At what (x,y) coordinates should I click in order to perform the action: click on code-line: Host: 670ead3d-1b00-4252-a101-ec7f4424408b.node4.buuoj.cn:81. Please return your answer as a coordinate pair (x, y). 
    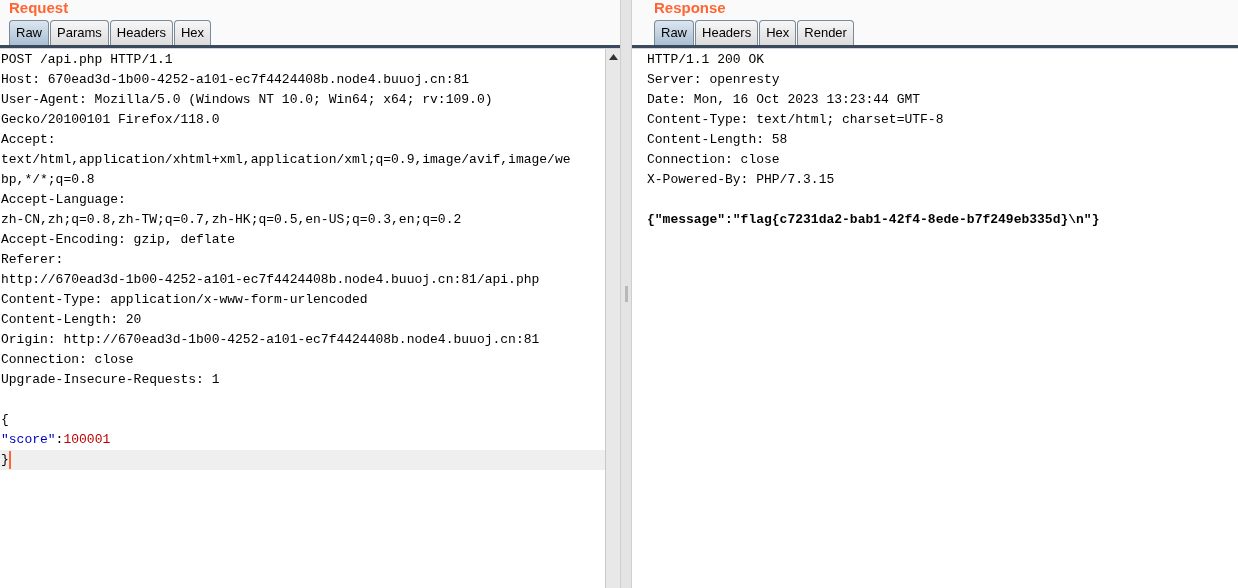
    Looking at the image, I should click on (235, 80).